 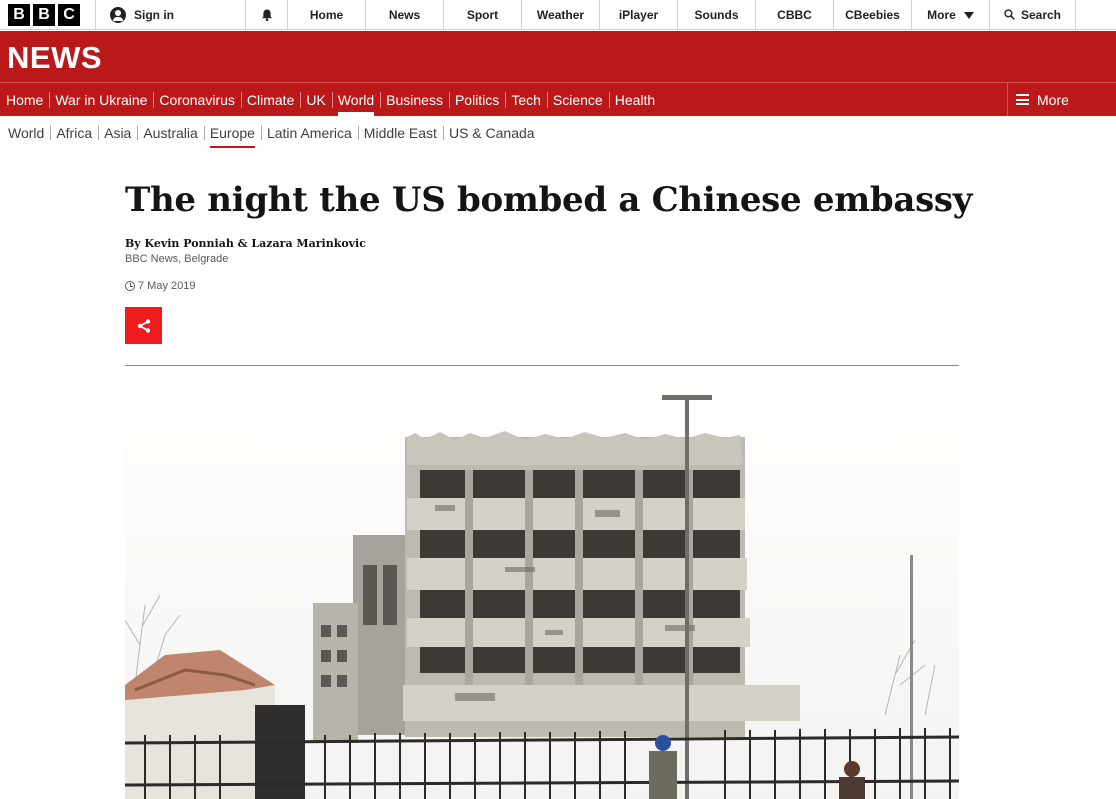 I want to click on search-icon, so click(x=1009, y=14).